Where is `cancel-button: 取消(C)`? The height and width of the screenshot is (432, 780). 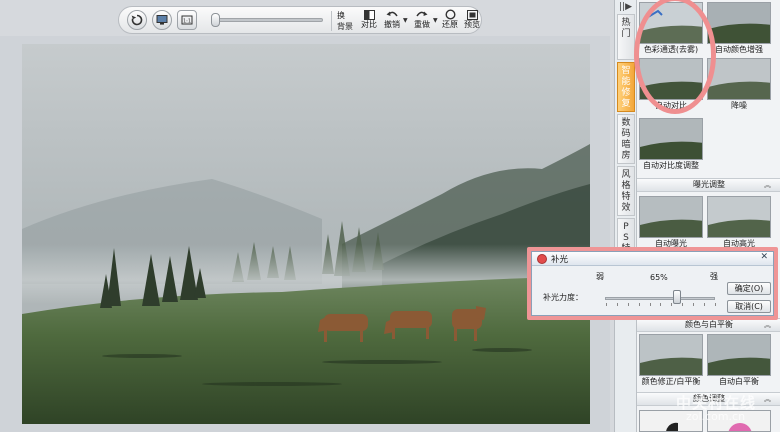
cancel-button: 取消(C) is located at coordinates (749, 306).